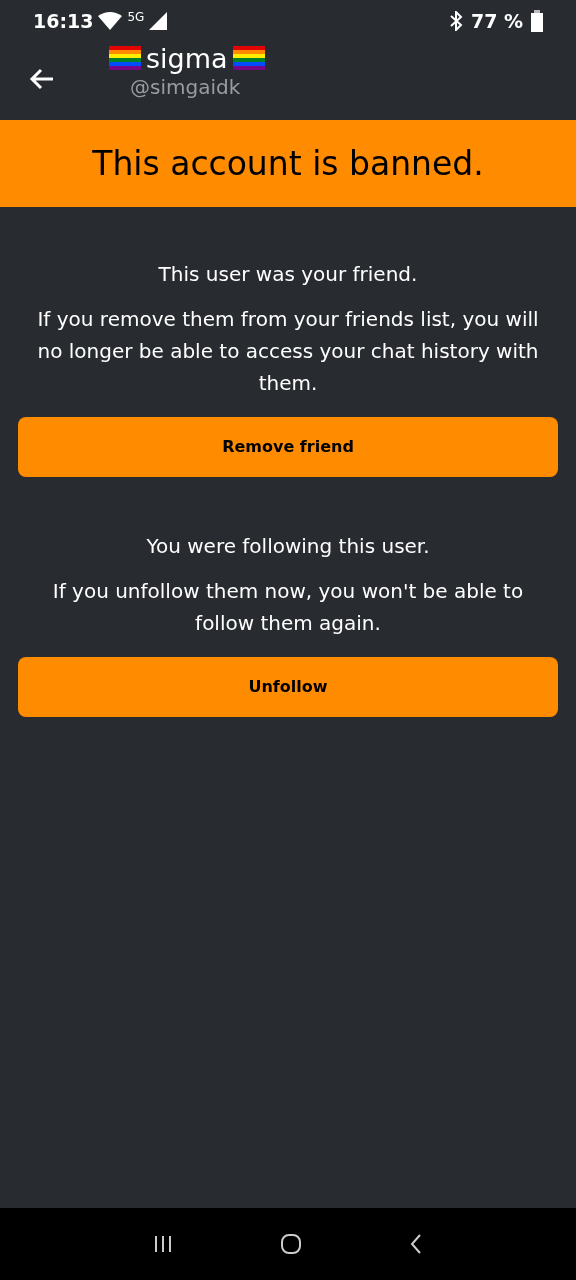 This screenshot has height=1280, width=576. I want to click on banned-banner: This account is banned., so click(288, 163).